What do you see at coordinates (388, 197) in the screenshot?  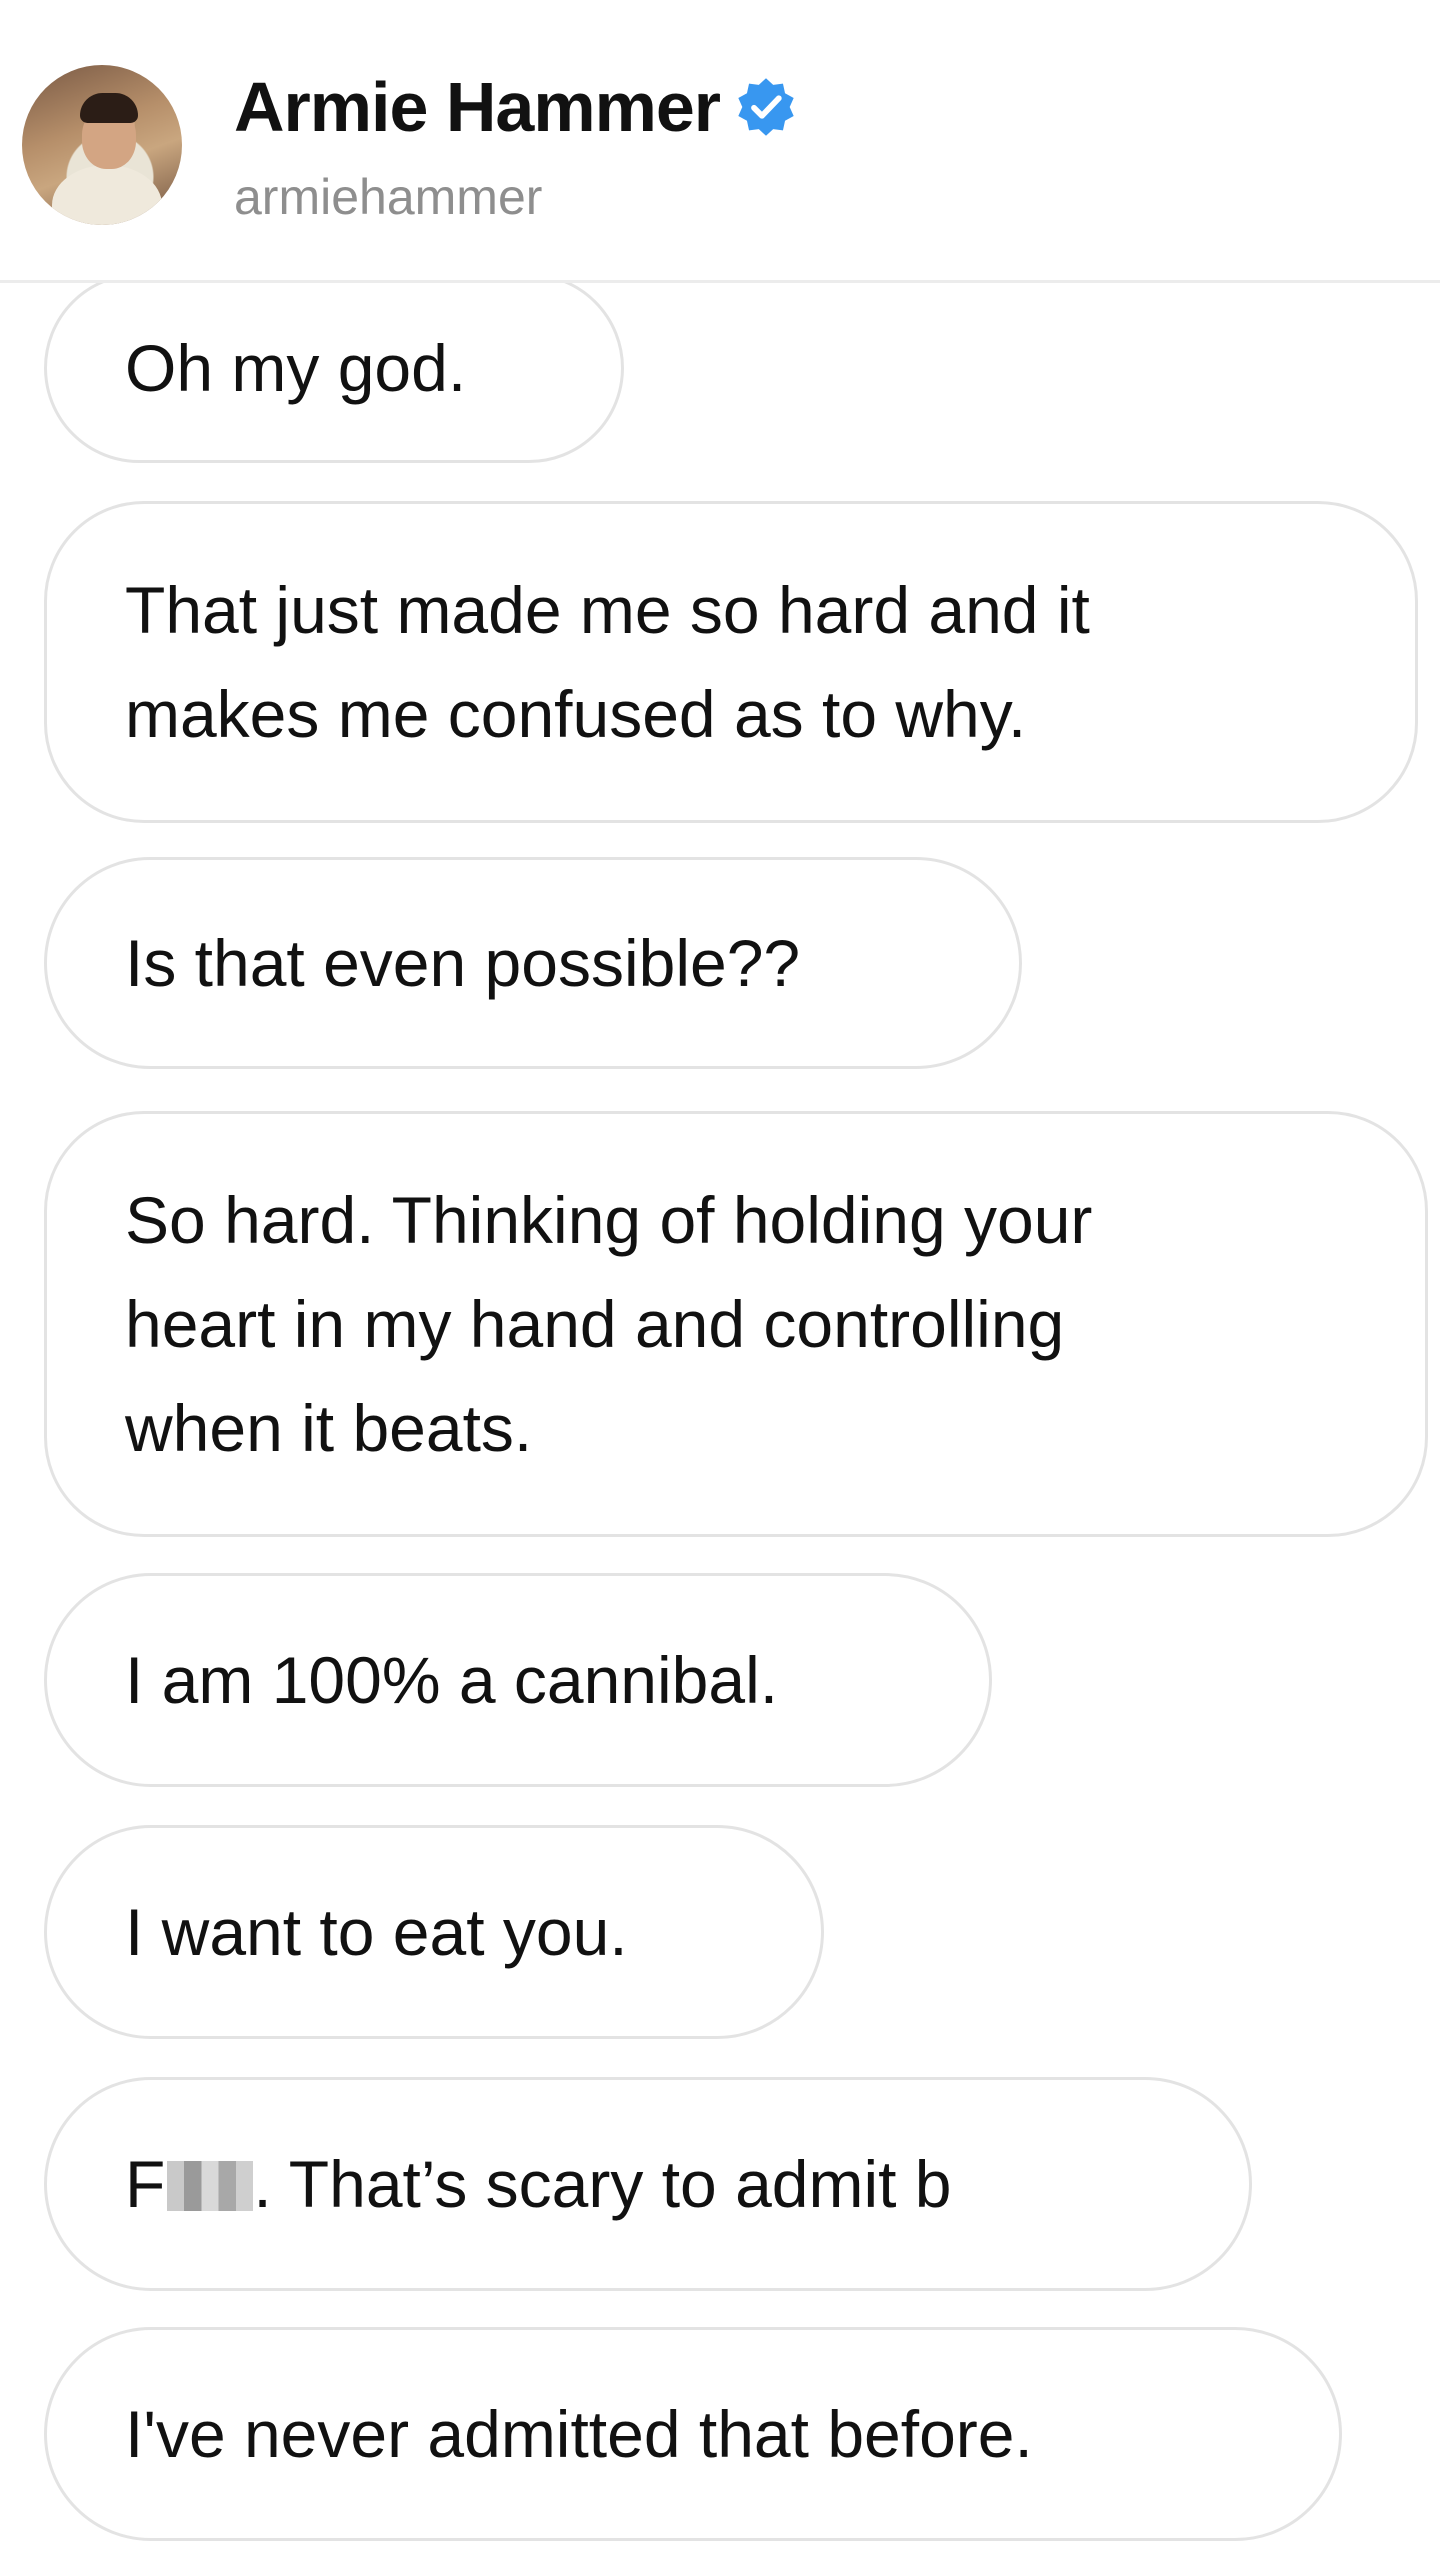 I see `username: armiehammer` at bounding box center [388, 197].